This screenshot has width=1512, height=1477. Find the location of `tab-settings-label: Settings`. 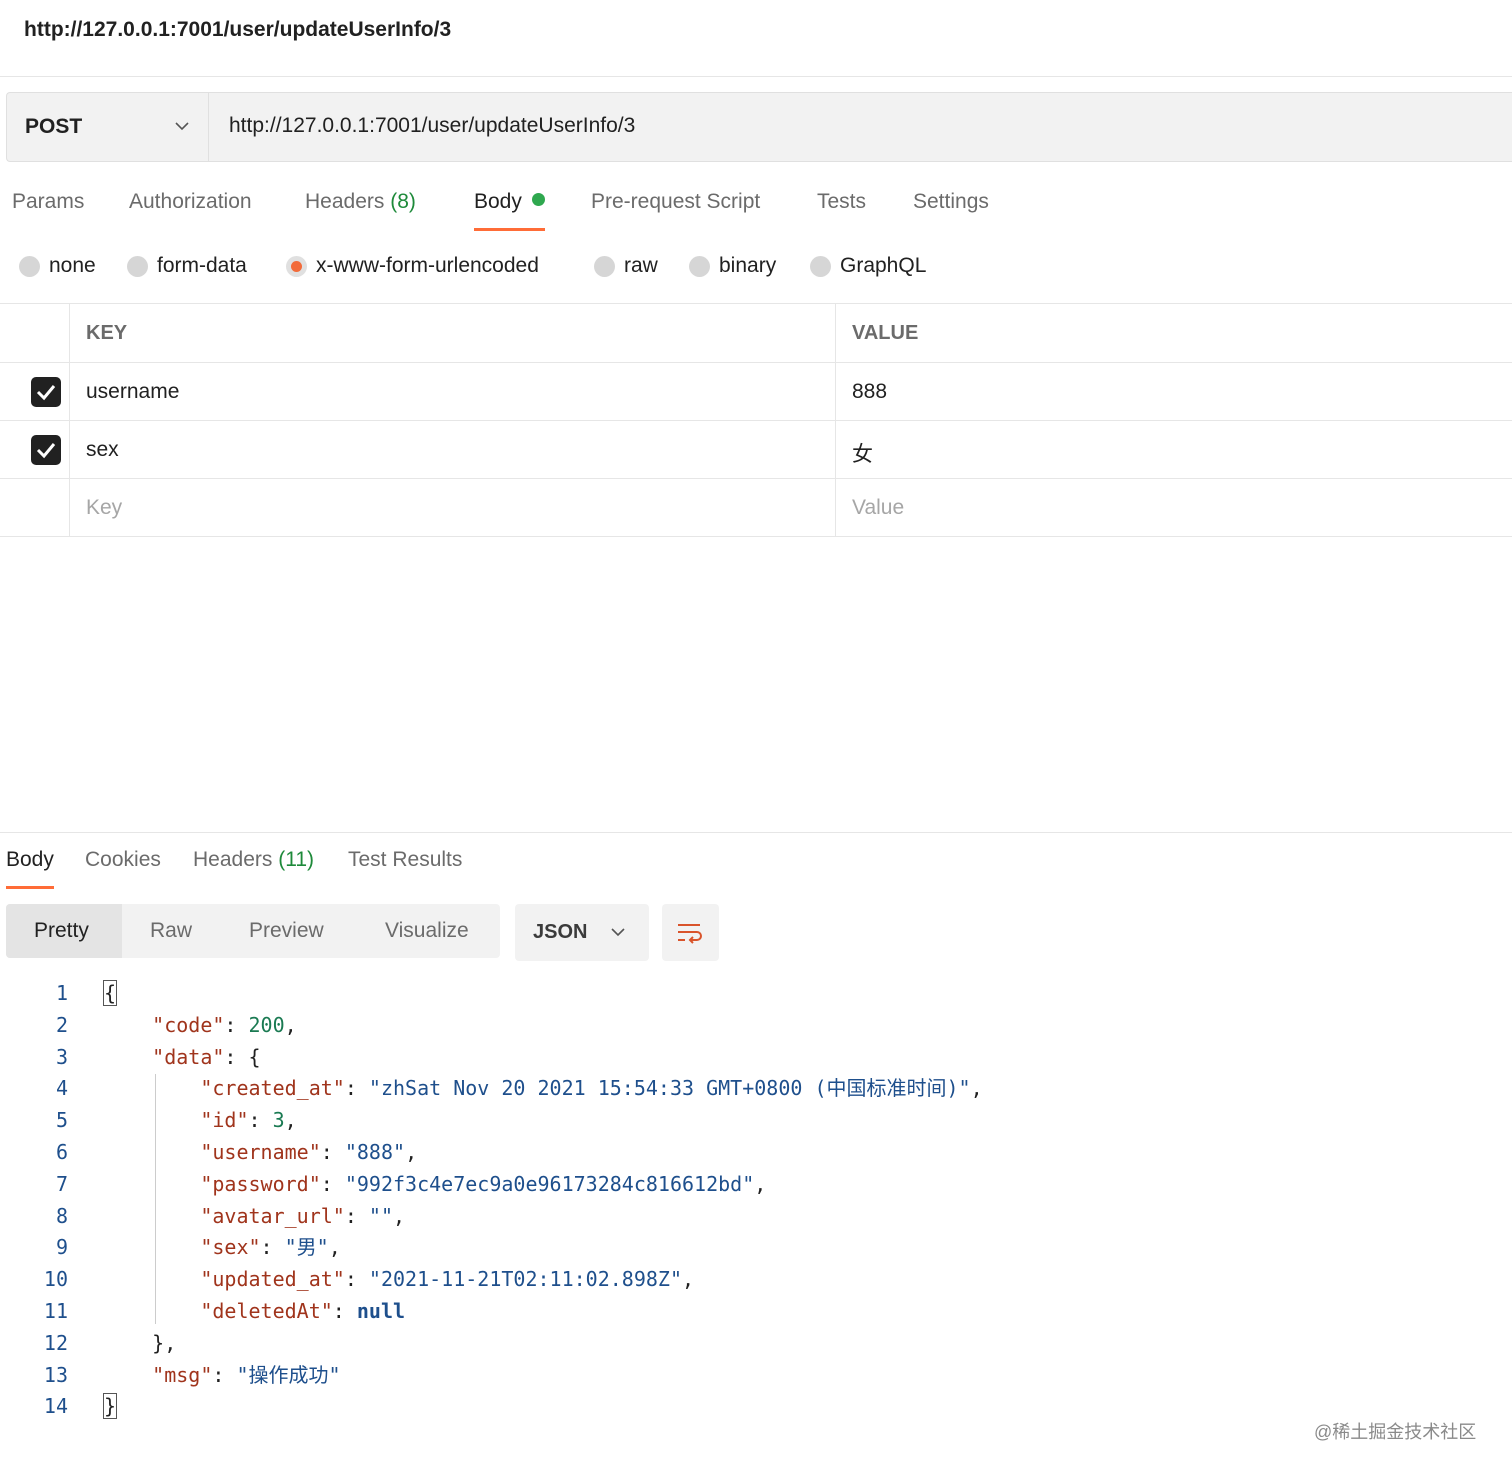

tab-settings-label: Settings is located at coordinates (951, 201).